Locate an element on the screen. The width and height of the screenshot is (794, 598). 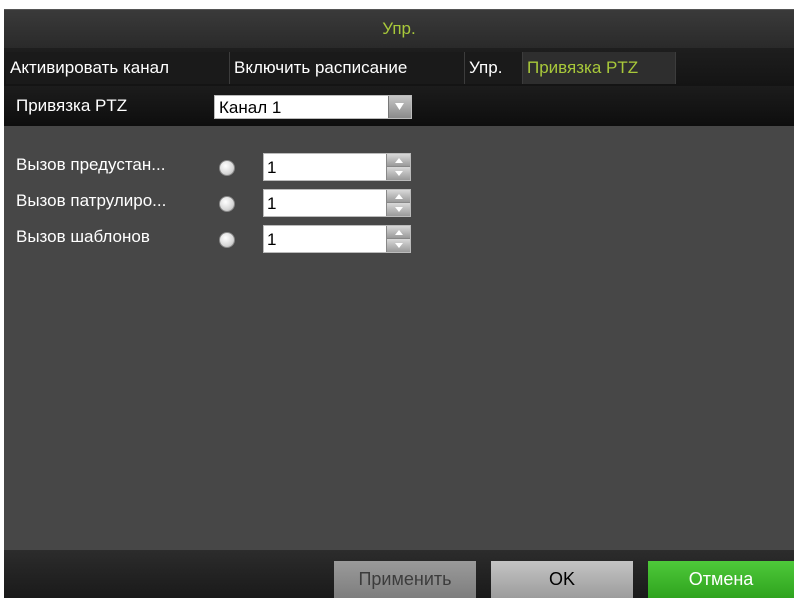
preset-number-stepper: 1 is located at coordinates (337, 167).